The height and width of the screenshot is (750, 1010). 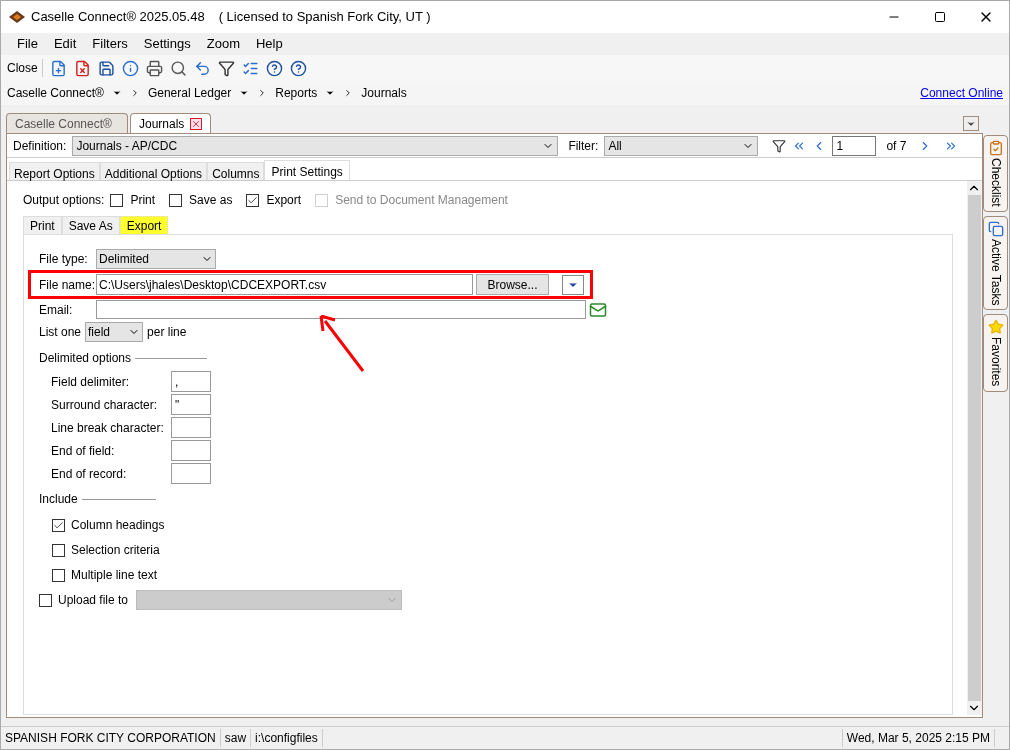 I want to click on file-name-label: File name:, so click(x=67, y=285).